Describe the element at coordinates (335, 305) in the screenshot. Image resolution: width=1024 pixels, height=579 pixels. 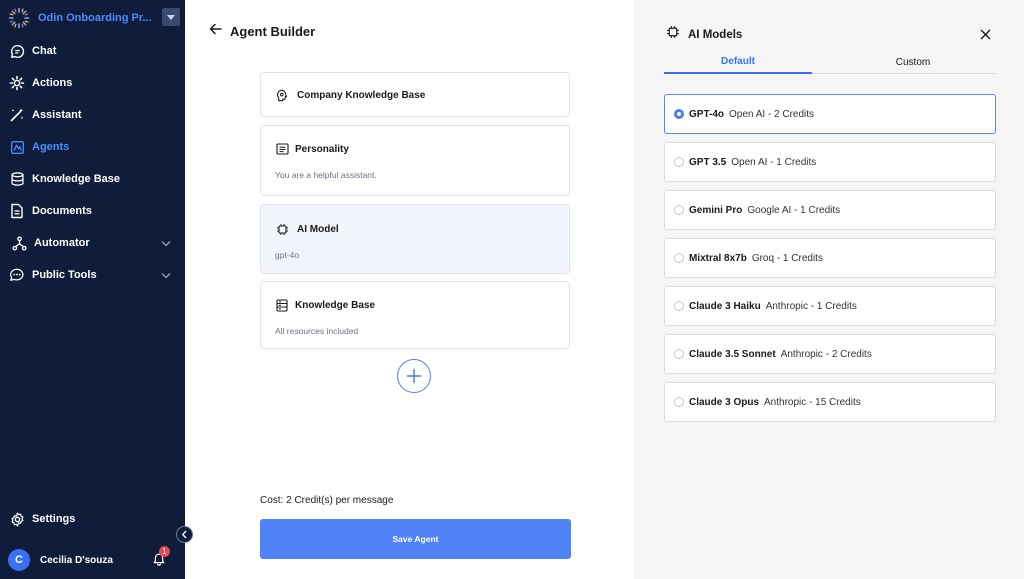
I see `card-title: Knowledge Base` at that location.